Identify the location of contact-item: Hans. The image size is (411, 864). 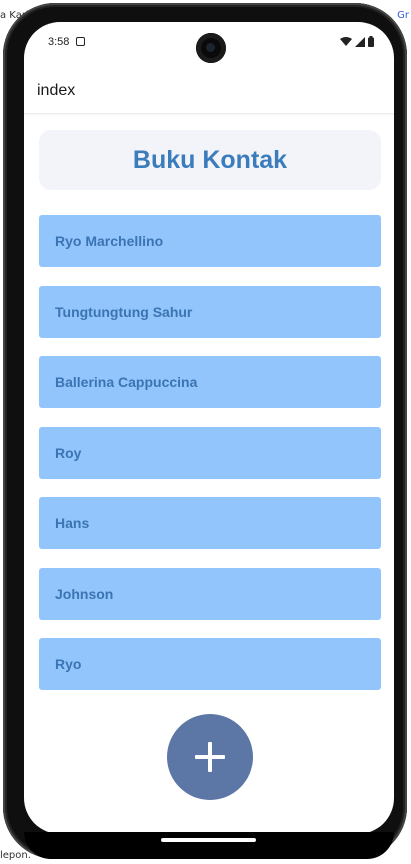
(210, 523).